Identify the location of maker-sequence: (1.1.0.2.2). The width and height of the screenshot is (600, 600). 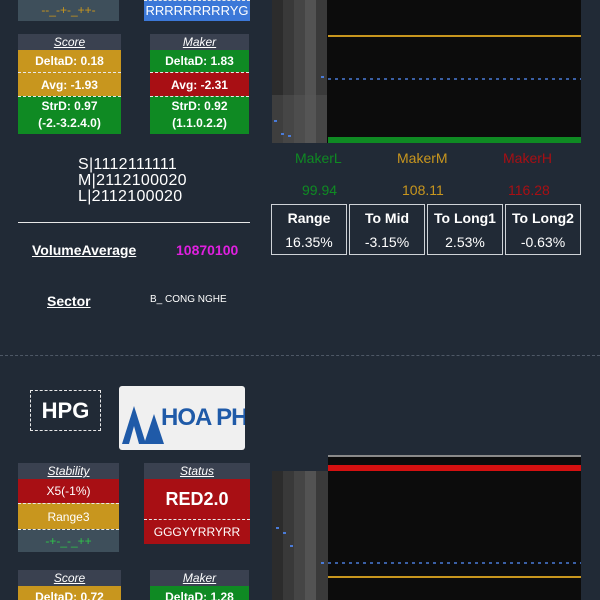
(199, 124).